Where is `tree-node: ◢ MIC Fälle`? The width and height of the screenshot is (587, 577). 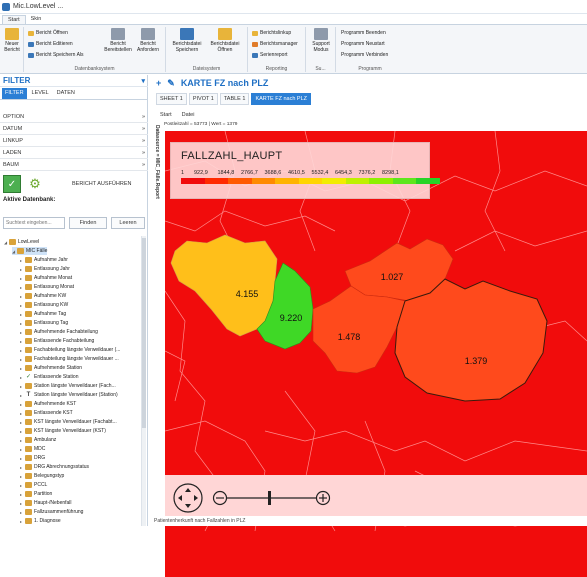
tree-node: ◢ MIC Fälle is located at coordinates (30, 251).